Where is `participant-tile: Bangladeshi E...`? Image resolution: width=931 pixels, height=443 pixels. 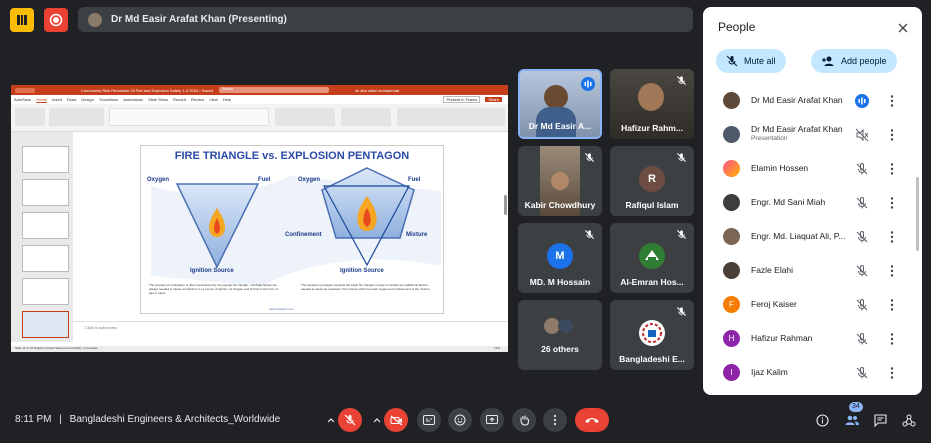 participant-tile: Bangladeshi E... is located at coordinates (652, 335).